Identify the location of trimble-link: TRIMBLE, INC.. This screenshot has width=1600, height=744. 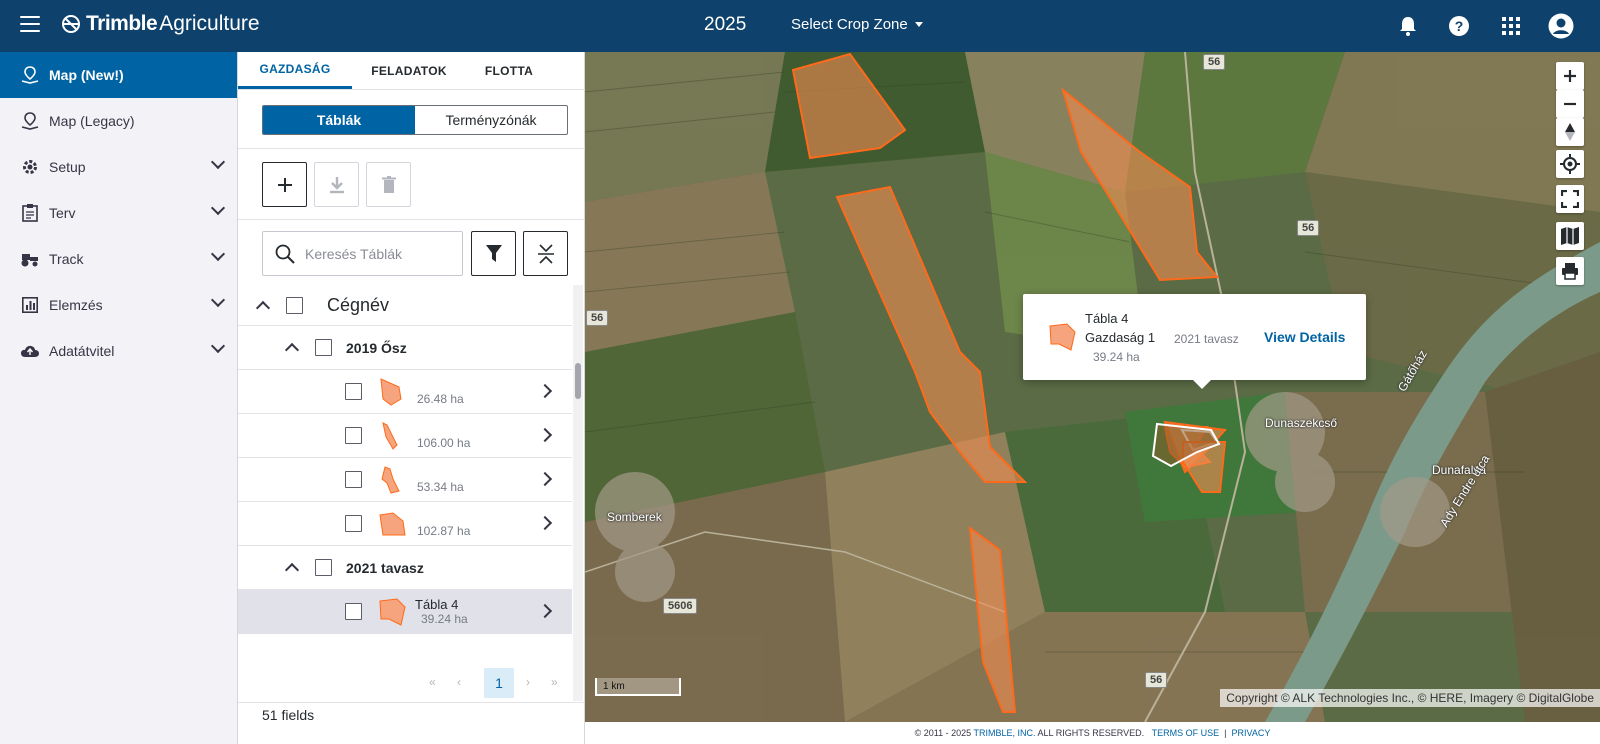
(1005, 733).